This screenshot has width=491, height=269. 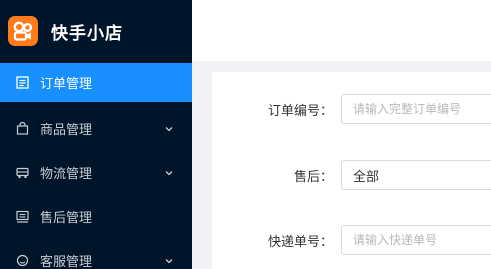 What do you see at coordinates (23, 31) in the screenshot?
I see `kuaishou-logo-icon` at bounding box center [23, 31].